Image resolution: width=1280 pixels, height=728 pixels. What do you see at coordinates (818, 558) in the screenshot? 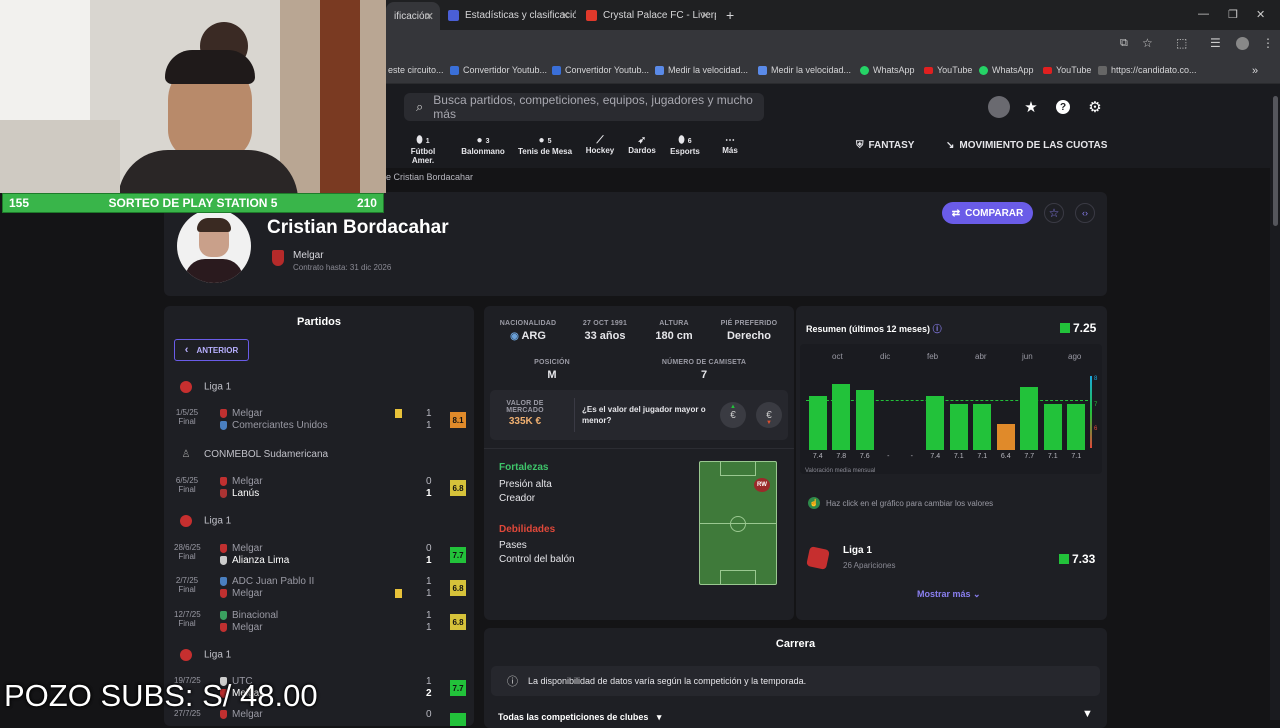
I see `league-logo-icon` at bounding box center [818, 558].